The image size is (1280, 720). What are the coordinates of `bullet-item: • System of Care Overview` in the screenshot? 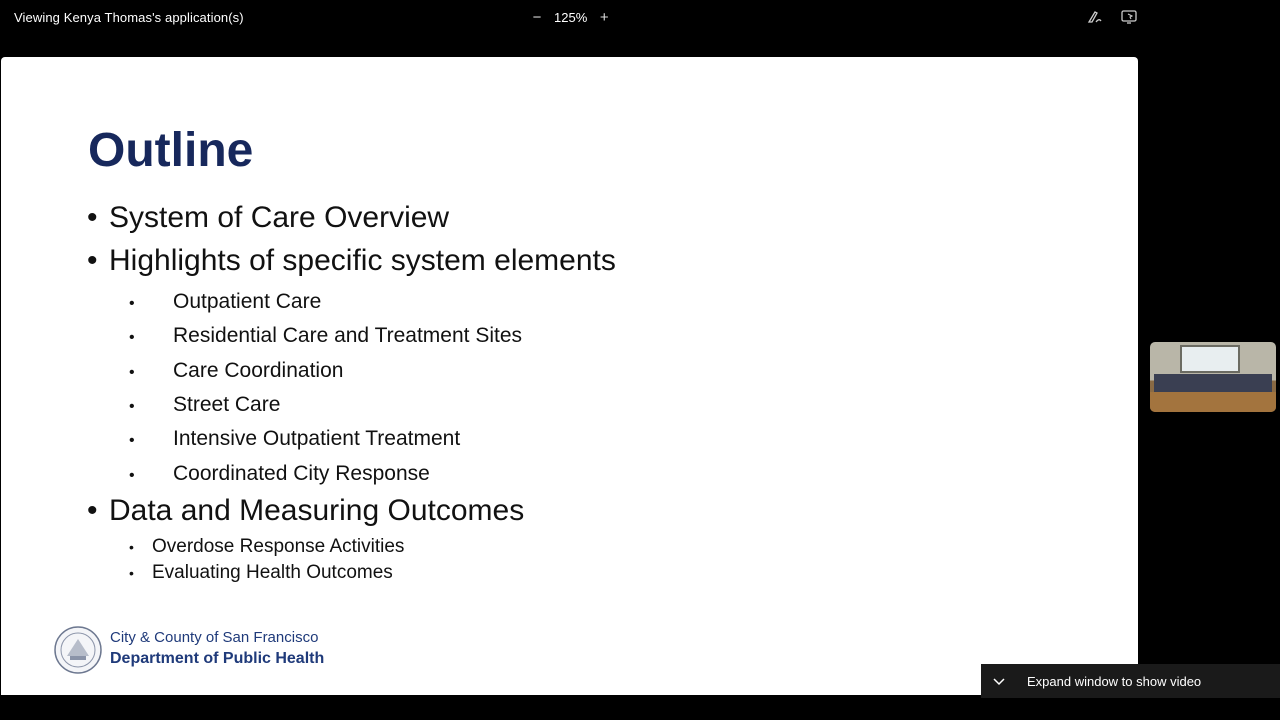 It's located at (268, 218).